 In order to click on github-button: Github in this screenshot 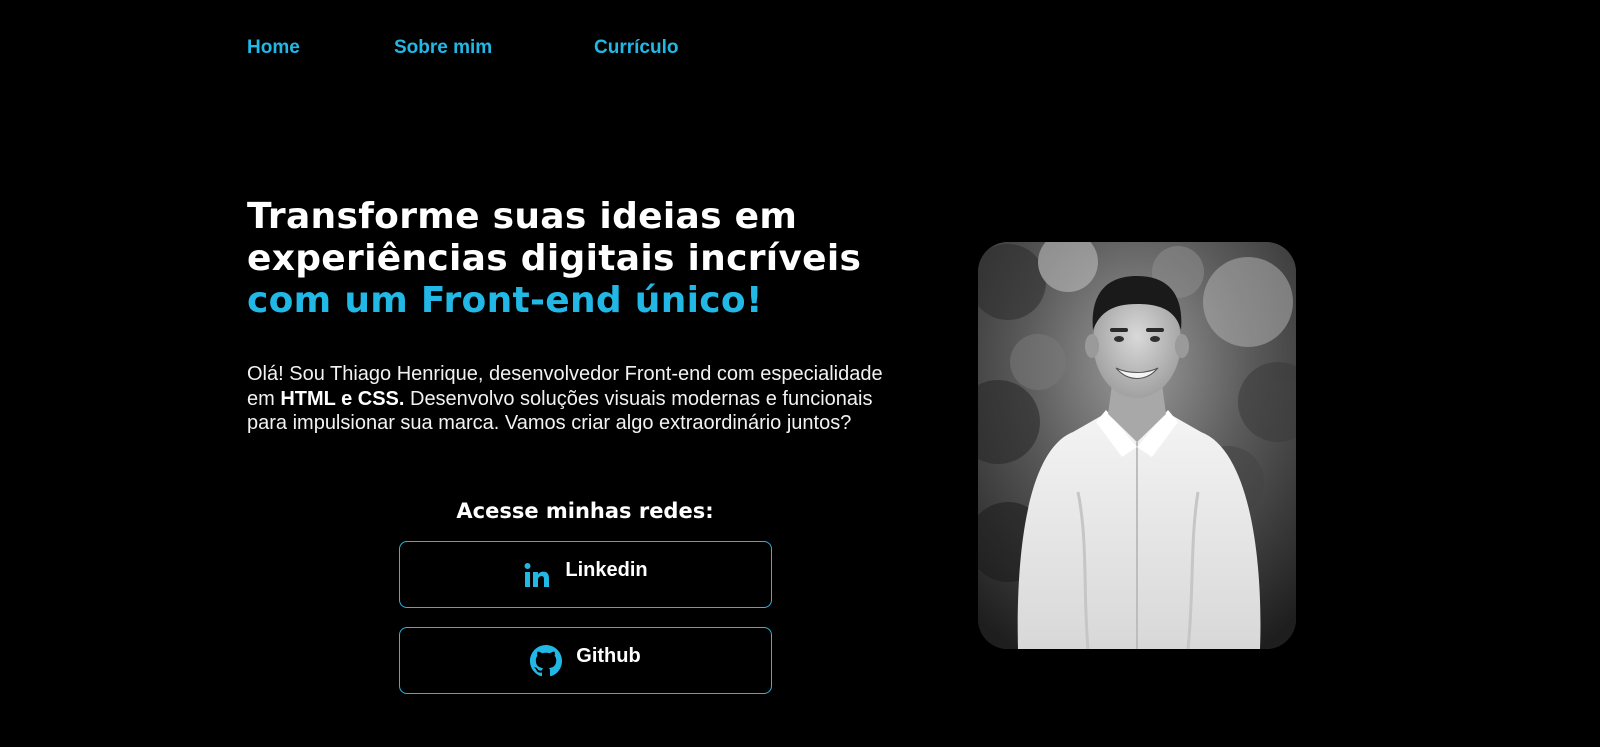, I will do `click(585, 660)`.